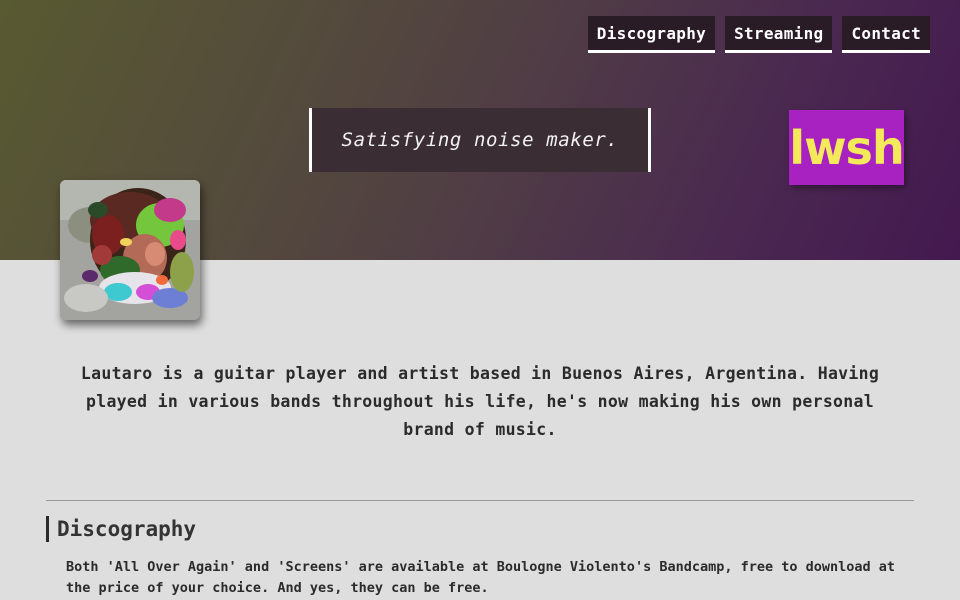 The image size is (960, 600). I want to click on nav-contact-link: Contact, so click(886, 34).